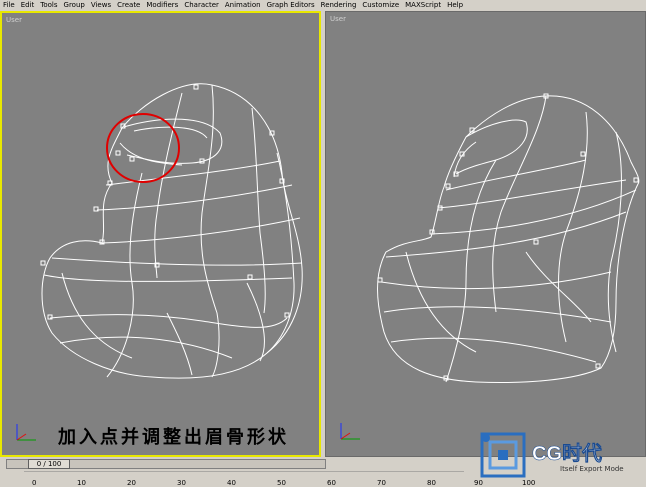  What do you see at coordinates (243, 5) in the screenshot?
I see `menu-animation: Animation` at bounding box center [243, 5].